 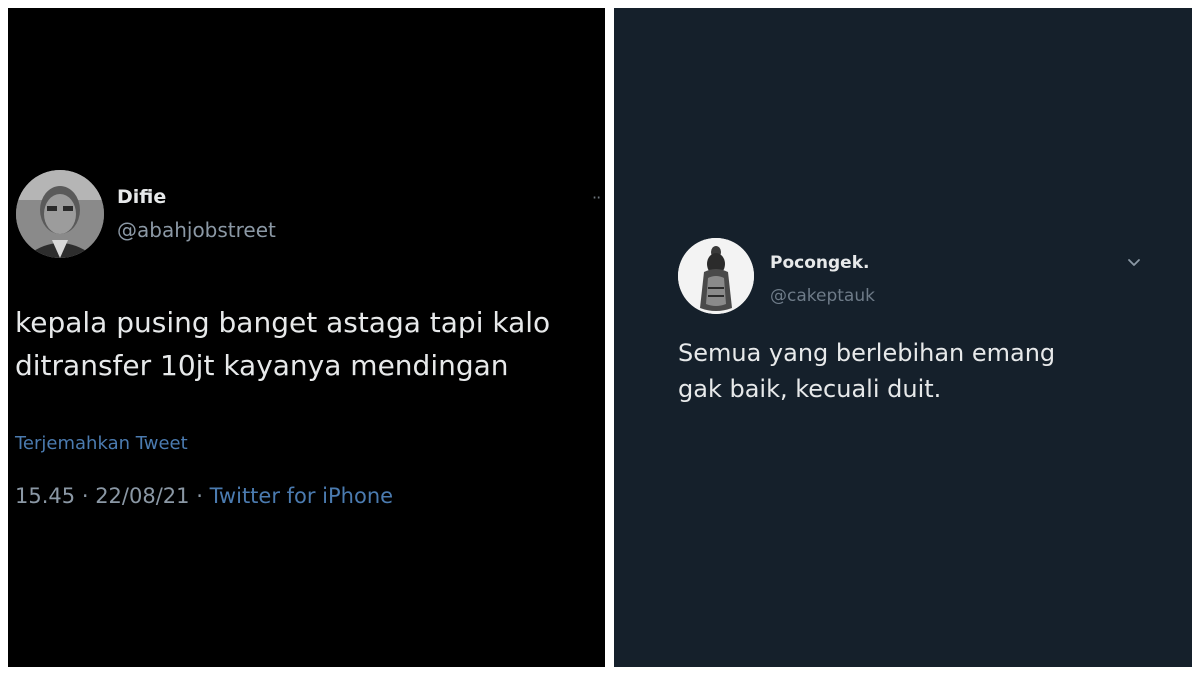 I want to click on tweet-text-line: gak baik, kecuali duit., so click(x=810, y=389).